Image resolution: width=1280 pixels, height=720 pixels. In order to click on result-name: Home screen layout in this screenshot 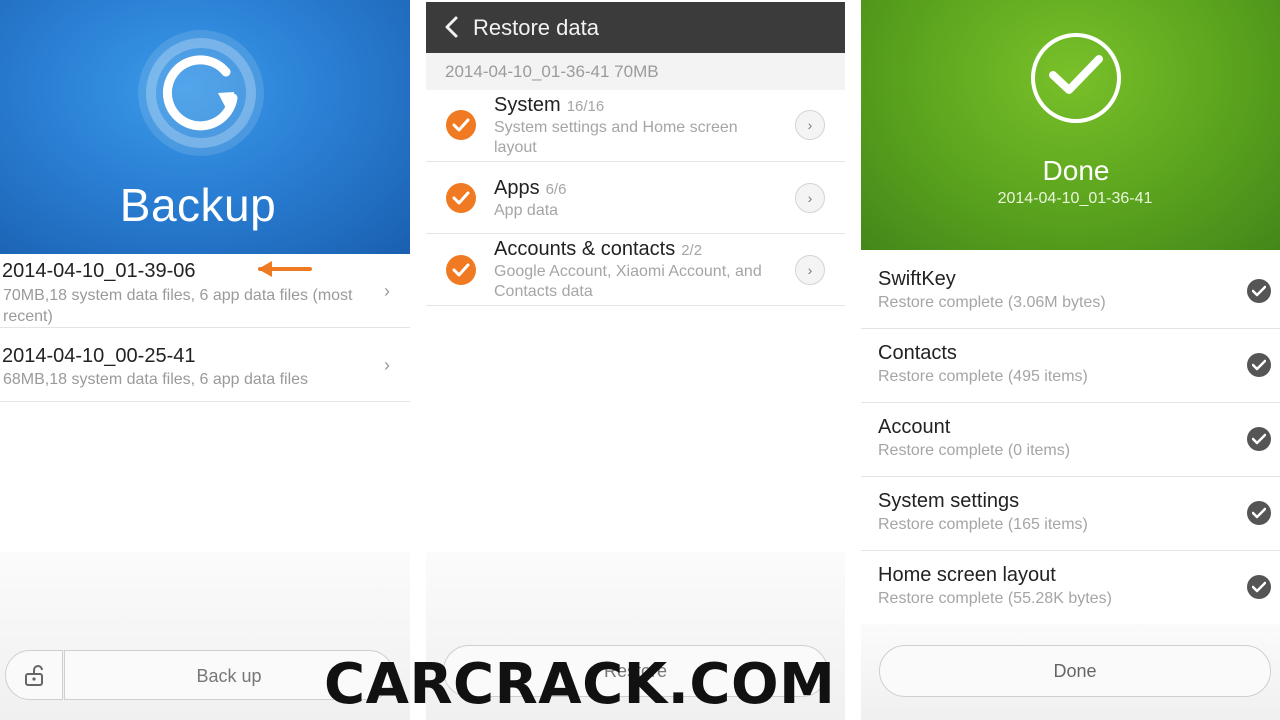, I will do `click(967, 575)`.